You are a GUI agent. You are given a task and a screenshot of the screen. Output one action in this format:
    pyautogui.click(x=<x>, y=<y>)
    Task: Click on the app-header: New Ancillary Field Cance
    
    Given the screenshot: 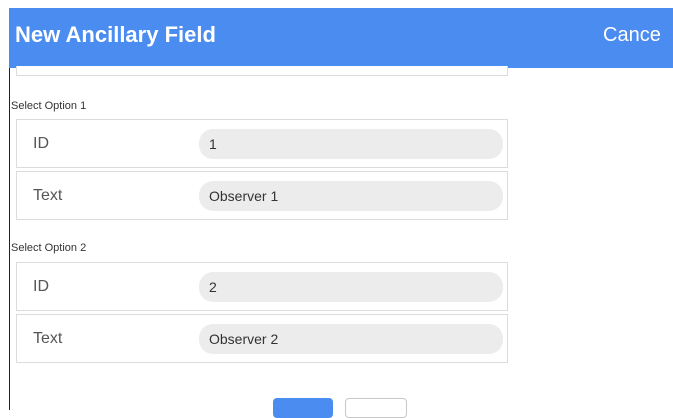 What is the action you would take?
    pyautogui.click(x=341, y=38)
    